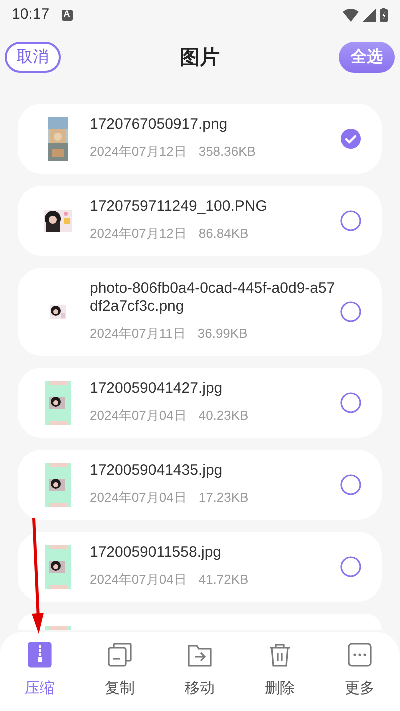 The width and height of the screenshot is (400, 711). I want to click on file-size: 358.36KB, so click(227, 152).